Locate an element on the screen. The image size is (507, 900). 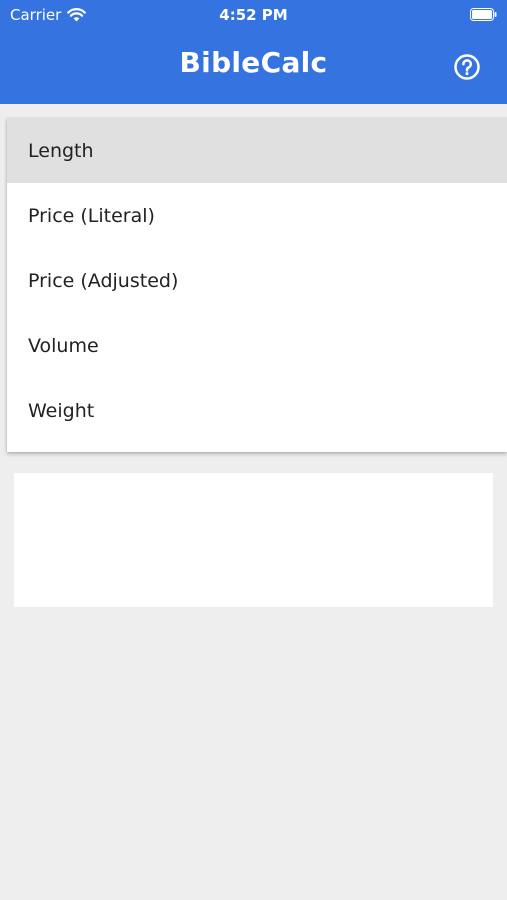
status-time: 4:52 PM is located at coordinates (253, 15).